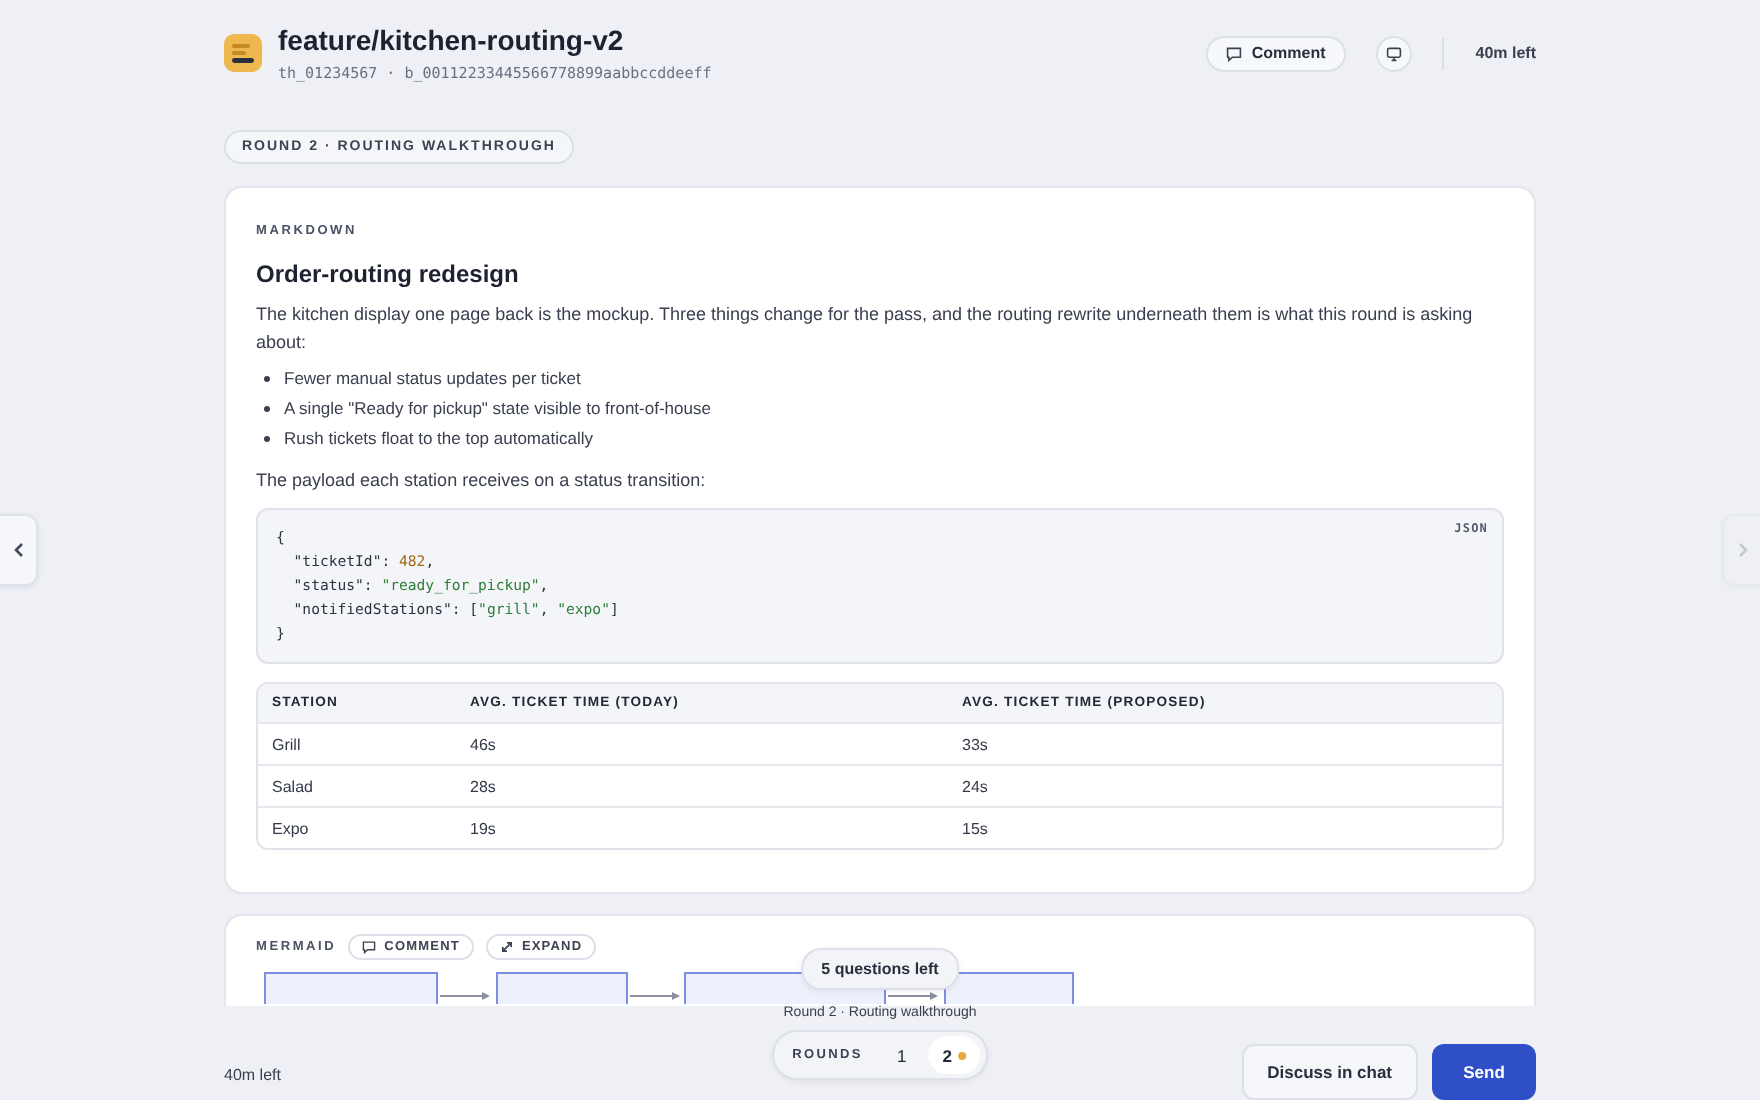  I want to click on branch-title: feature/kitchen-routing-v2, so click(452, 40).